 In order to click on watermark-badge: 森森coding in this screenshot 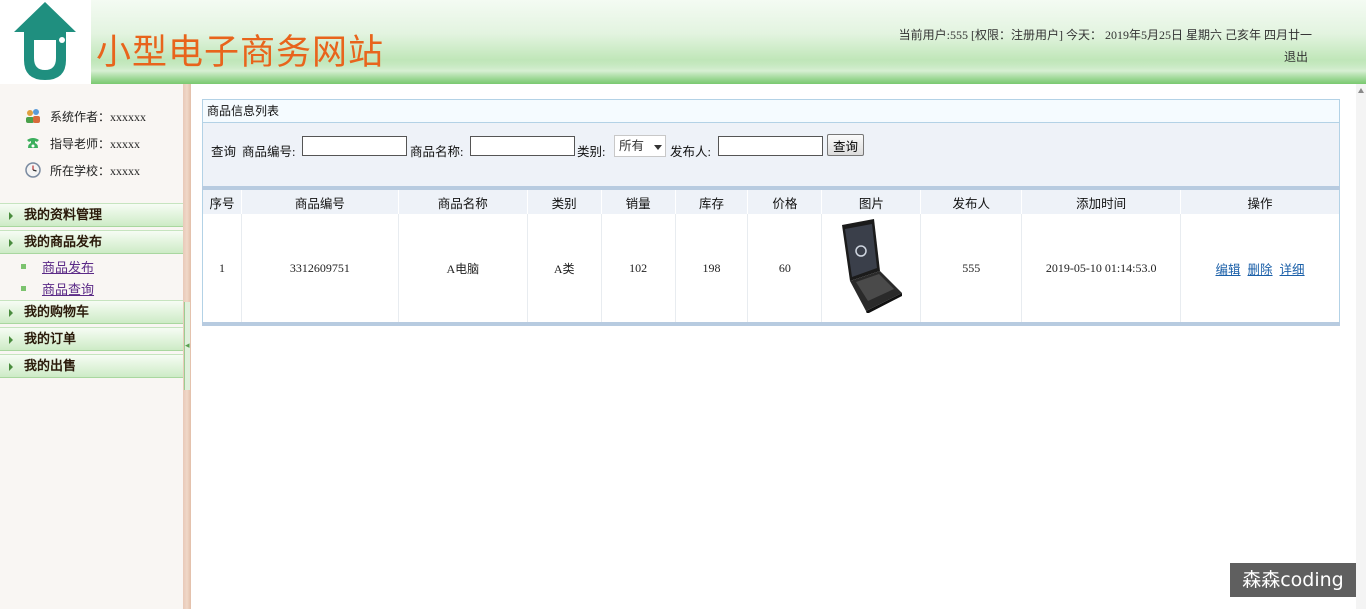, I will do `click(1293, 580)`.